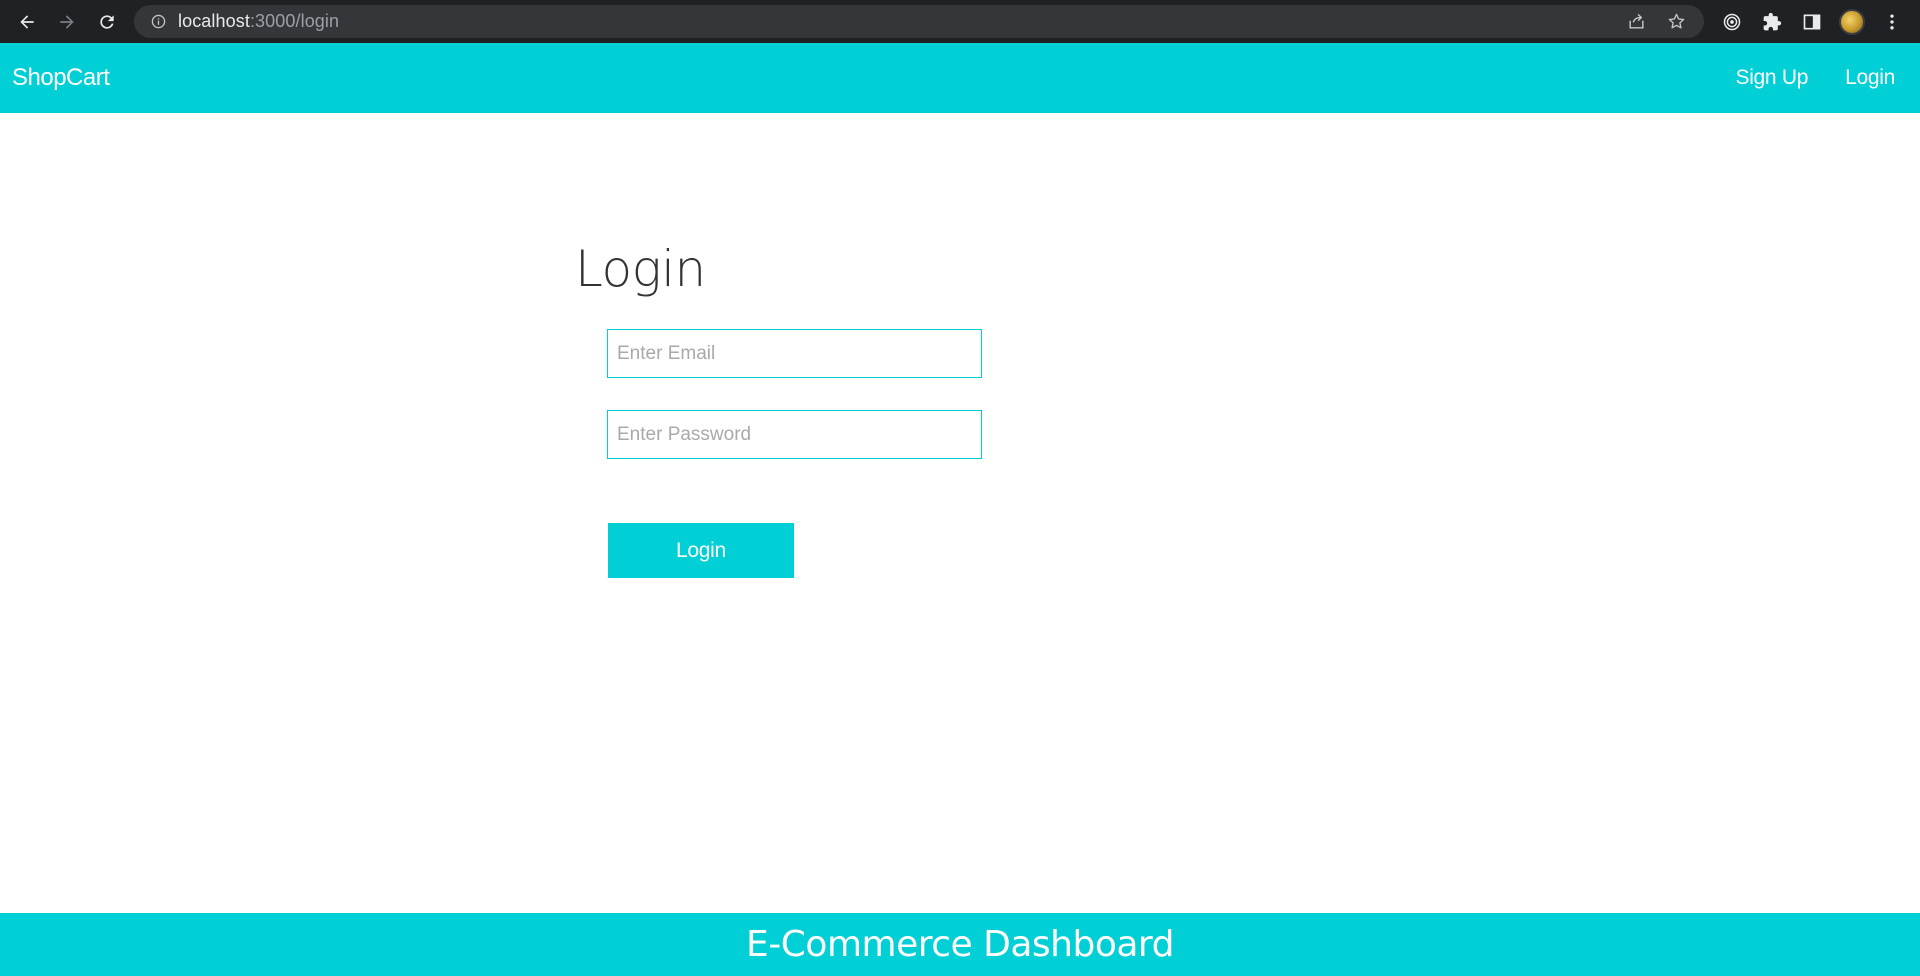  I want to click on forward-arrow-icon, so click(67, 21).